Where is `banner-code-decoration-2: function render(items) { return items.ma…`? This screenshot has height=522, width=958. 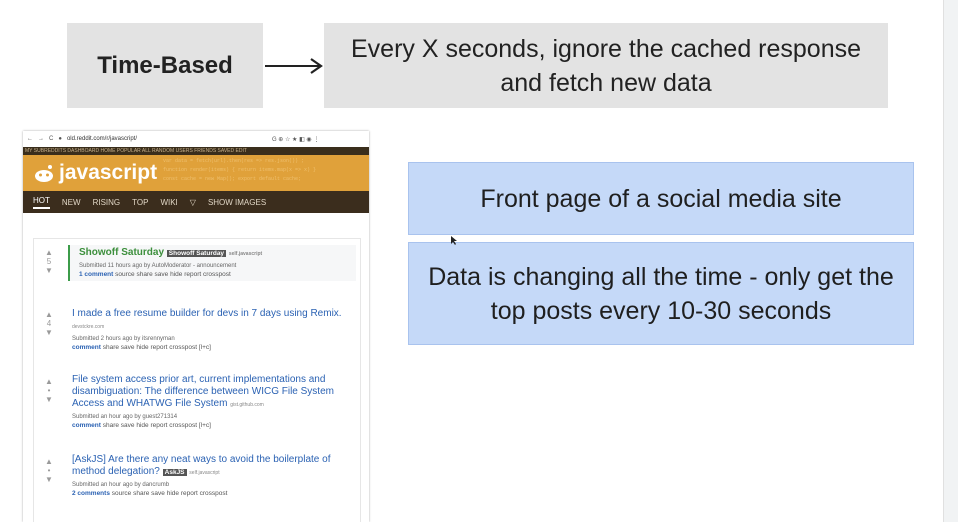
banner-code-decoration-2: function render(items) { return items.ma… is located at coordinates (240, 170).